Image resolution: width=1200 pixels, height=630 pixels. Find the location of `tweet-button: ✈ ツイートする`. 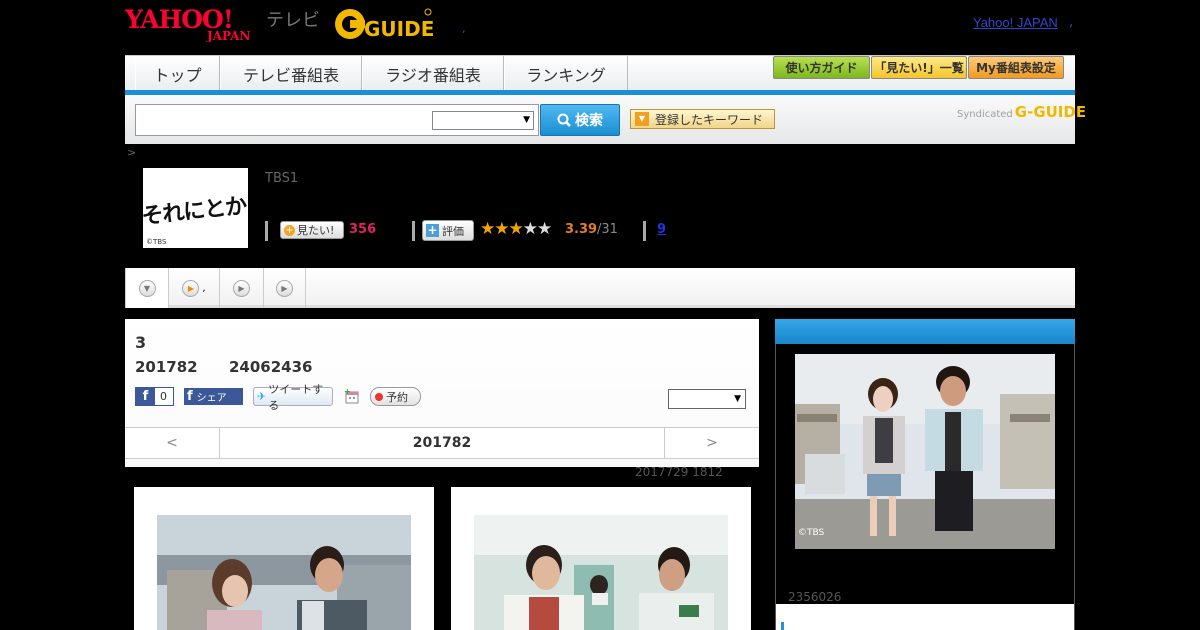

tweet-button: ✈ ツイートする is located at coordinates (293, 397).